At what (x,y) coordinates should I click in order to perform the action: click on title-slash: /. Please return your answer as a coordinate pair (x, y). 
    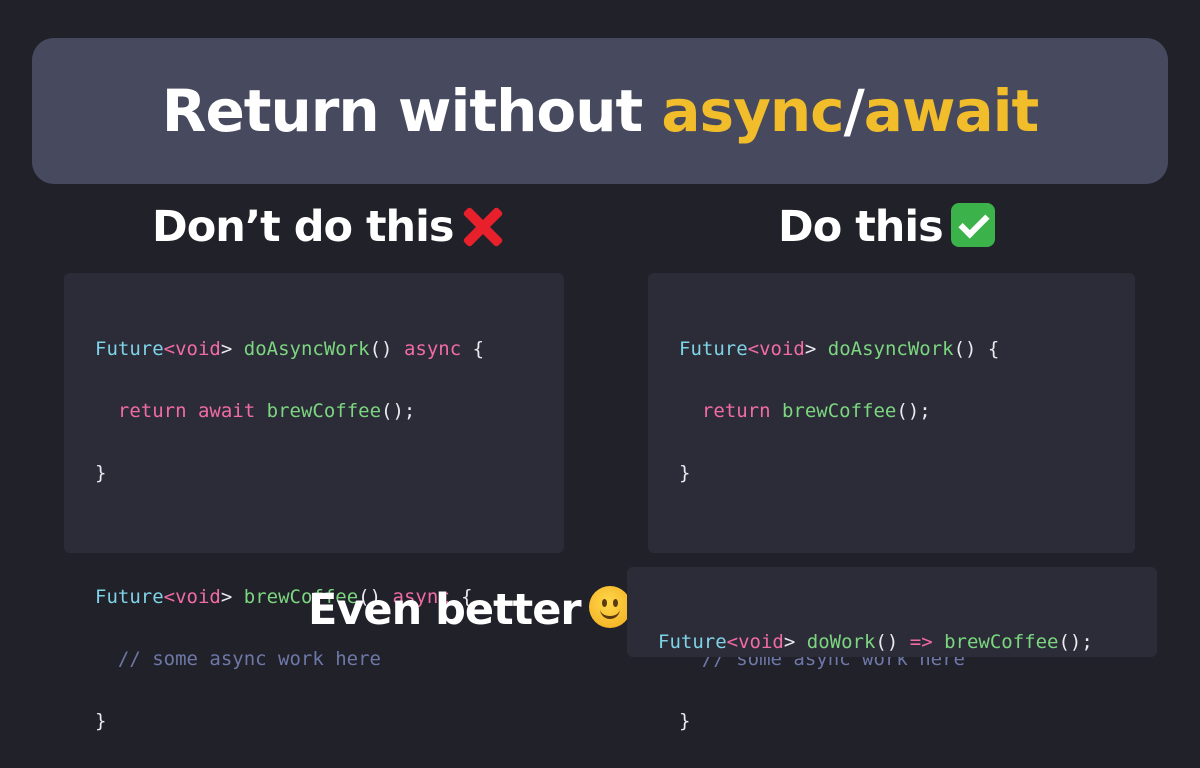
    Looking at the image, I should click on (854, 111).